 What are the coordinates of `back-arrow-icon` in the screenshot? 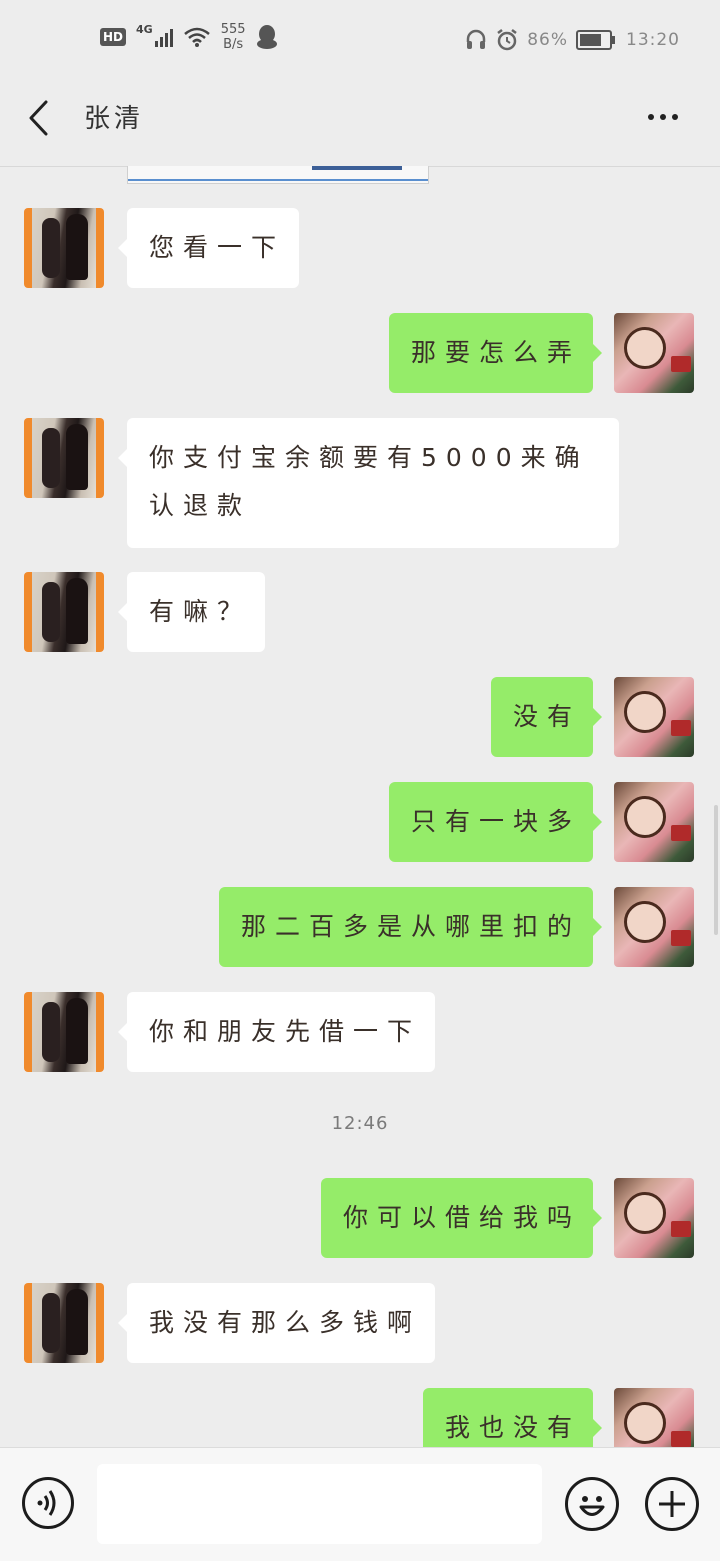 It's located at (38, 118).